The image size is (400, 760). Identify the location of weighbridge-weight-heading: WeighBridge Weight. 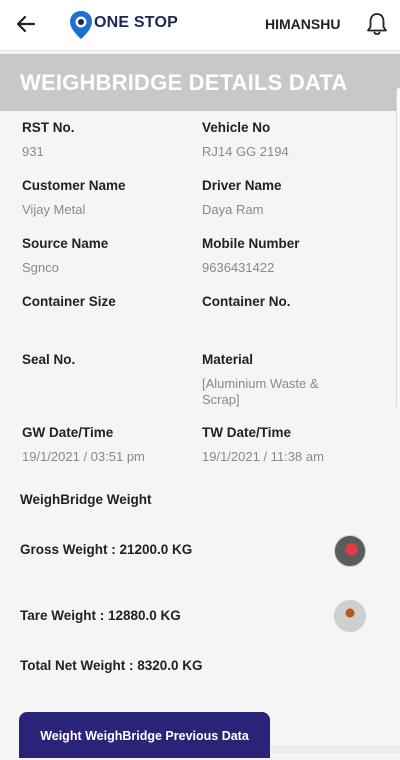
(86, 499).